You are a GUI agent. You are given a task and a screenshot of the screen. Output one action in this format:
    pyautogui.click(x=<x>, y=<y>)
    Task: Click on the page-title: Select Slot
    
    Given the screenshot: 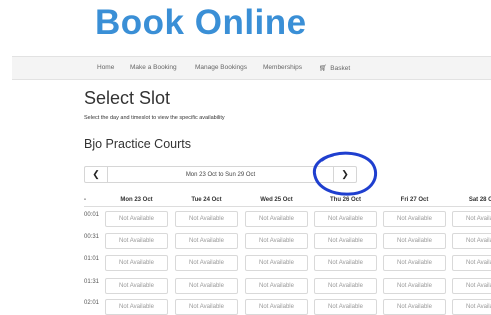 What is the action you would take?
    pyautogui.click(x=127, y=98)
    